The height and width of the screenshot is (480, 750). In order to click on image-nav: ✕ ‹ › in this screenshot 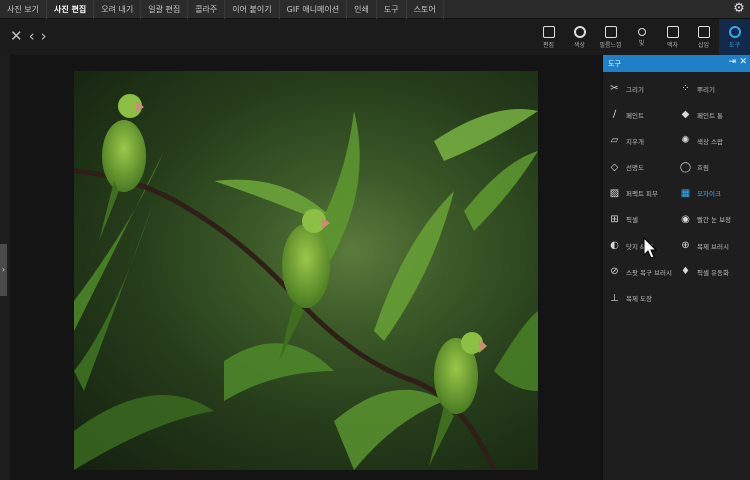, I will do `click(28, 36)`.